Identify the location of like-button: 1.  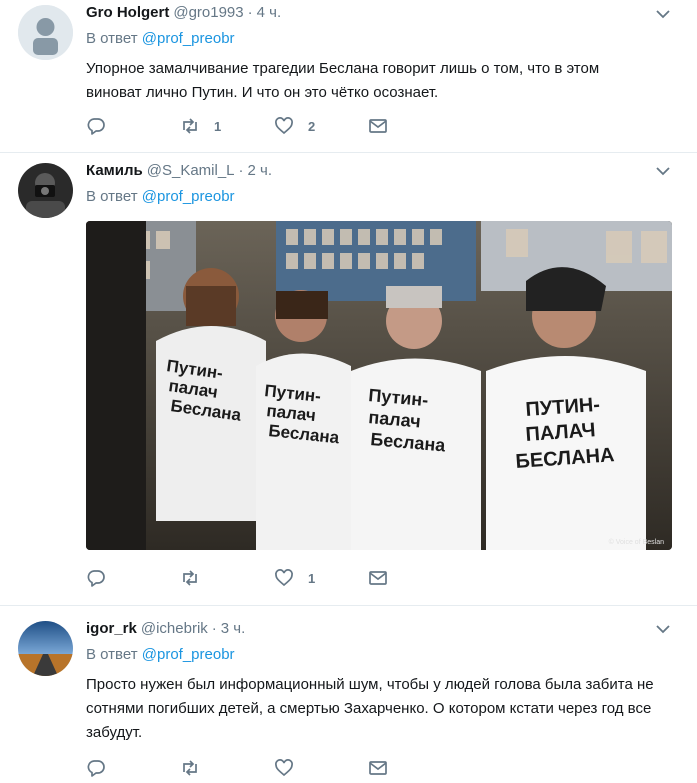
(321, 578).